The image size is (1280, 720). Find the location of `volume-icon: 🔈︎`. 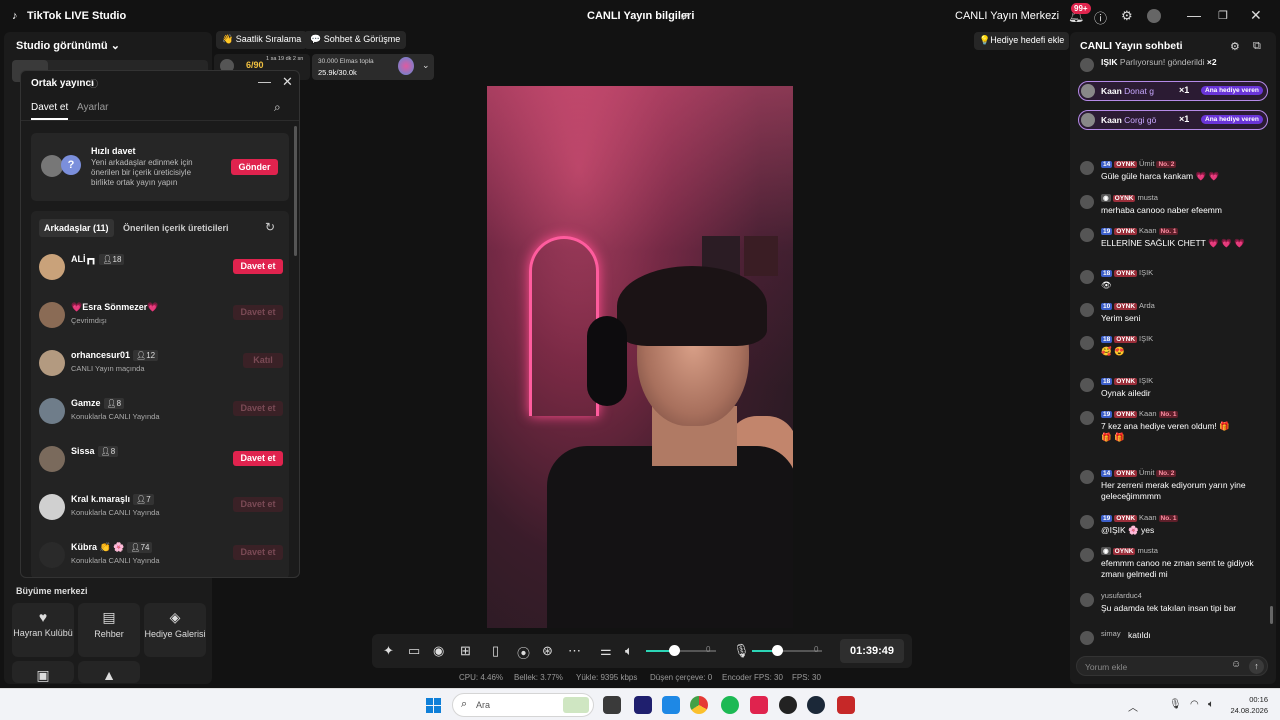

volume-icon: 🔈︎ is located at coordinates (1211, 704).